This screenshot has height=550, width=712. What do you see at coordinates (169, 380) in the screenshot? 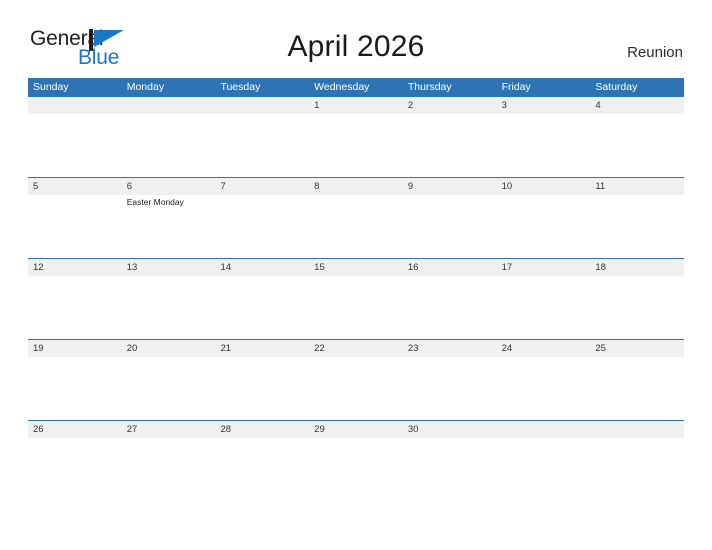
I see `day-cell: 20` at bounding box center [169, 380].